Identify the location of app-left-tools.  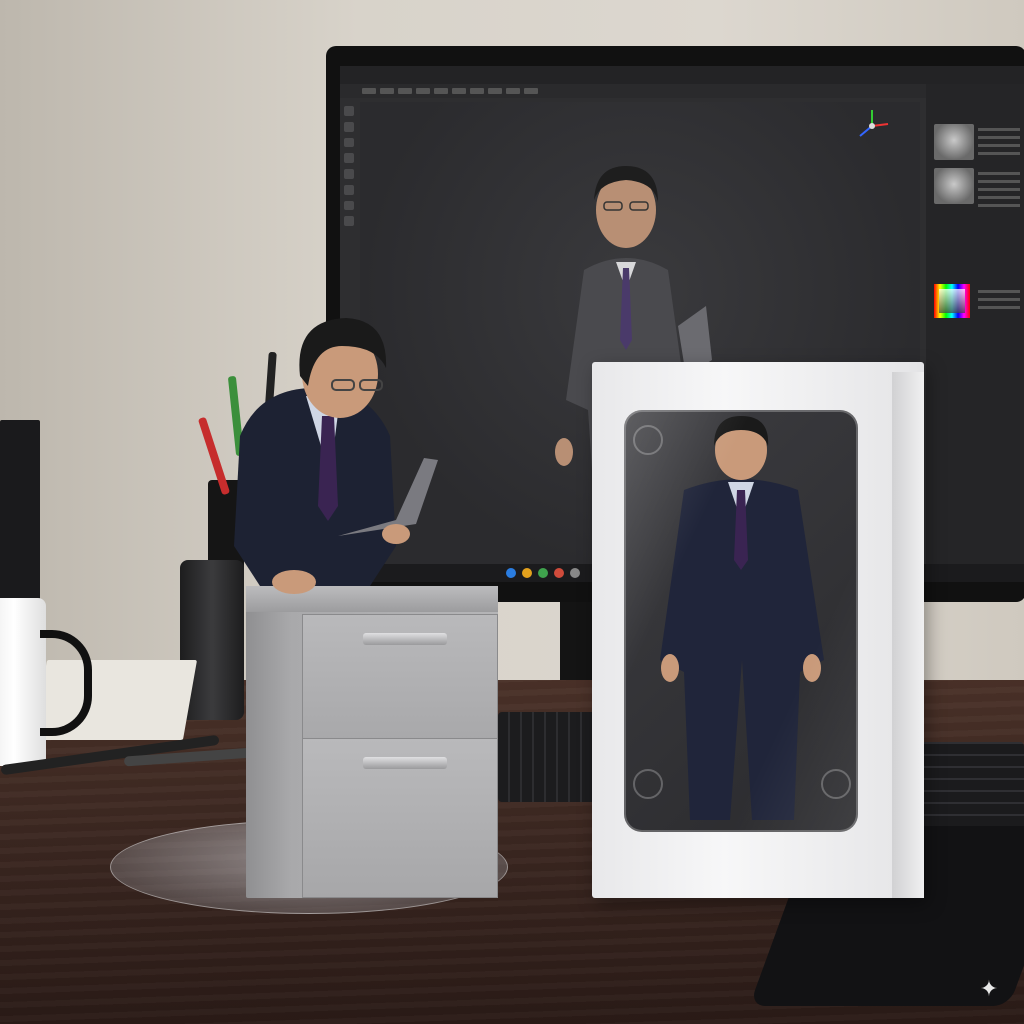
(351, 166).